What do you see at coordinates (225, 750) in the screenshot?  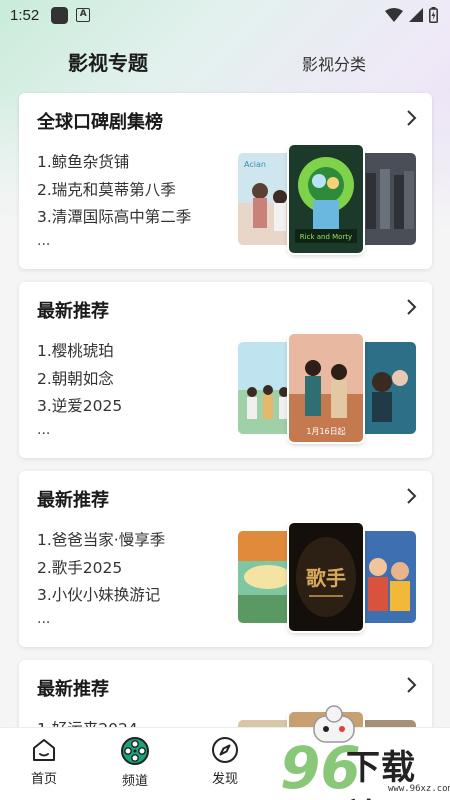 I see `compass-icon` at bounding box center [225, 750].